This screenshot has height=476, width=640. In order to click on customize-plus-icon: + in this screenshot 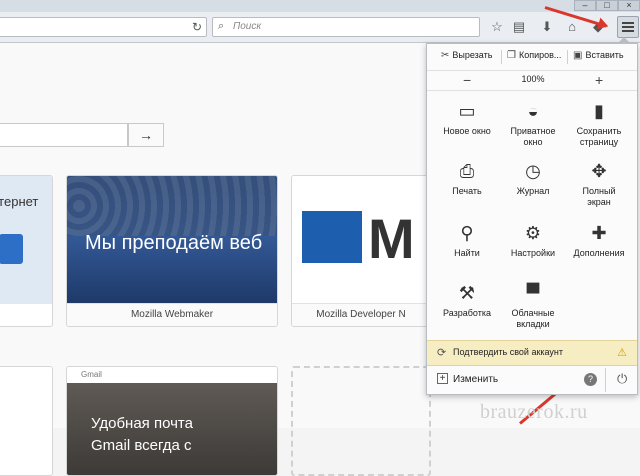, I will do `click(442, 378)`.